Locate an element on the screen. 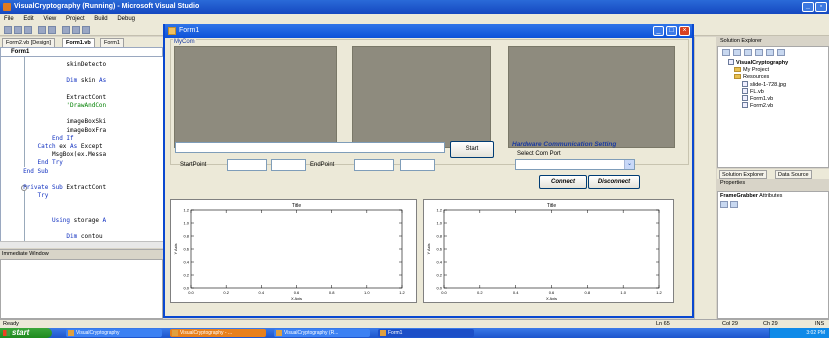  code-token: ex is located at coordinates (63, 146).